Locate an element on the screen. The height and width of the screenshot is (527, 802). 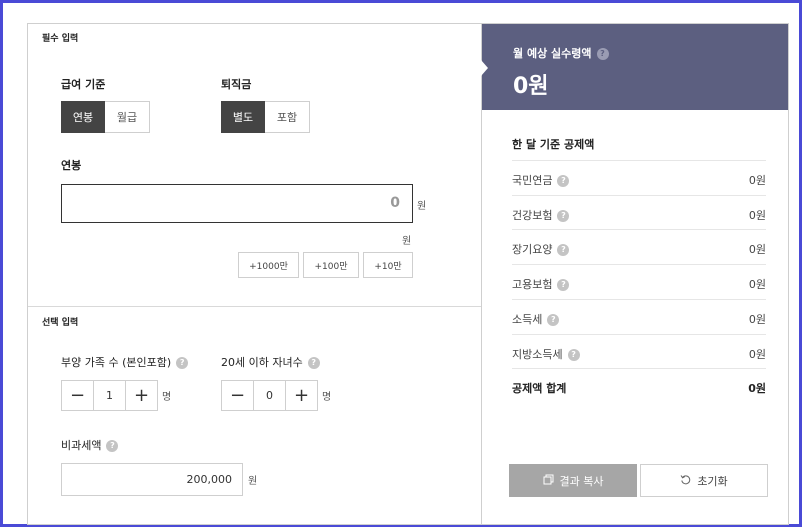
add-10m-button: +1000만 is located at coordinates (268, 265).